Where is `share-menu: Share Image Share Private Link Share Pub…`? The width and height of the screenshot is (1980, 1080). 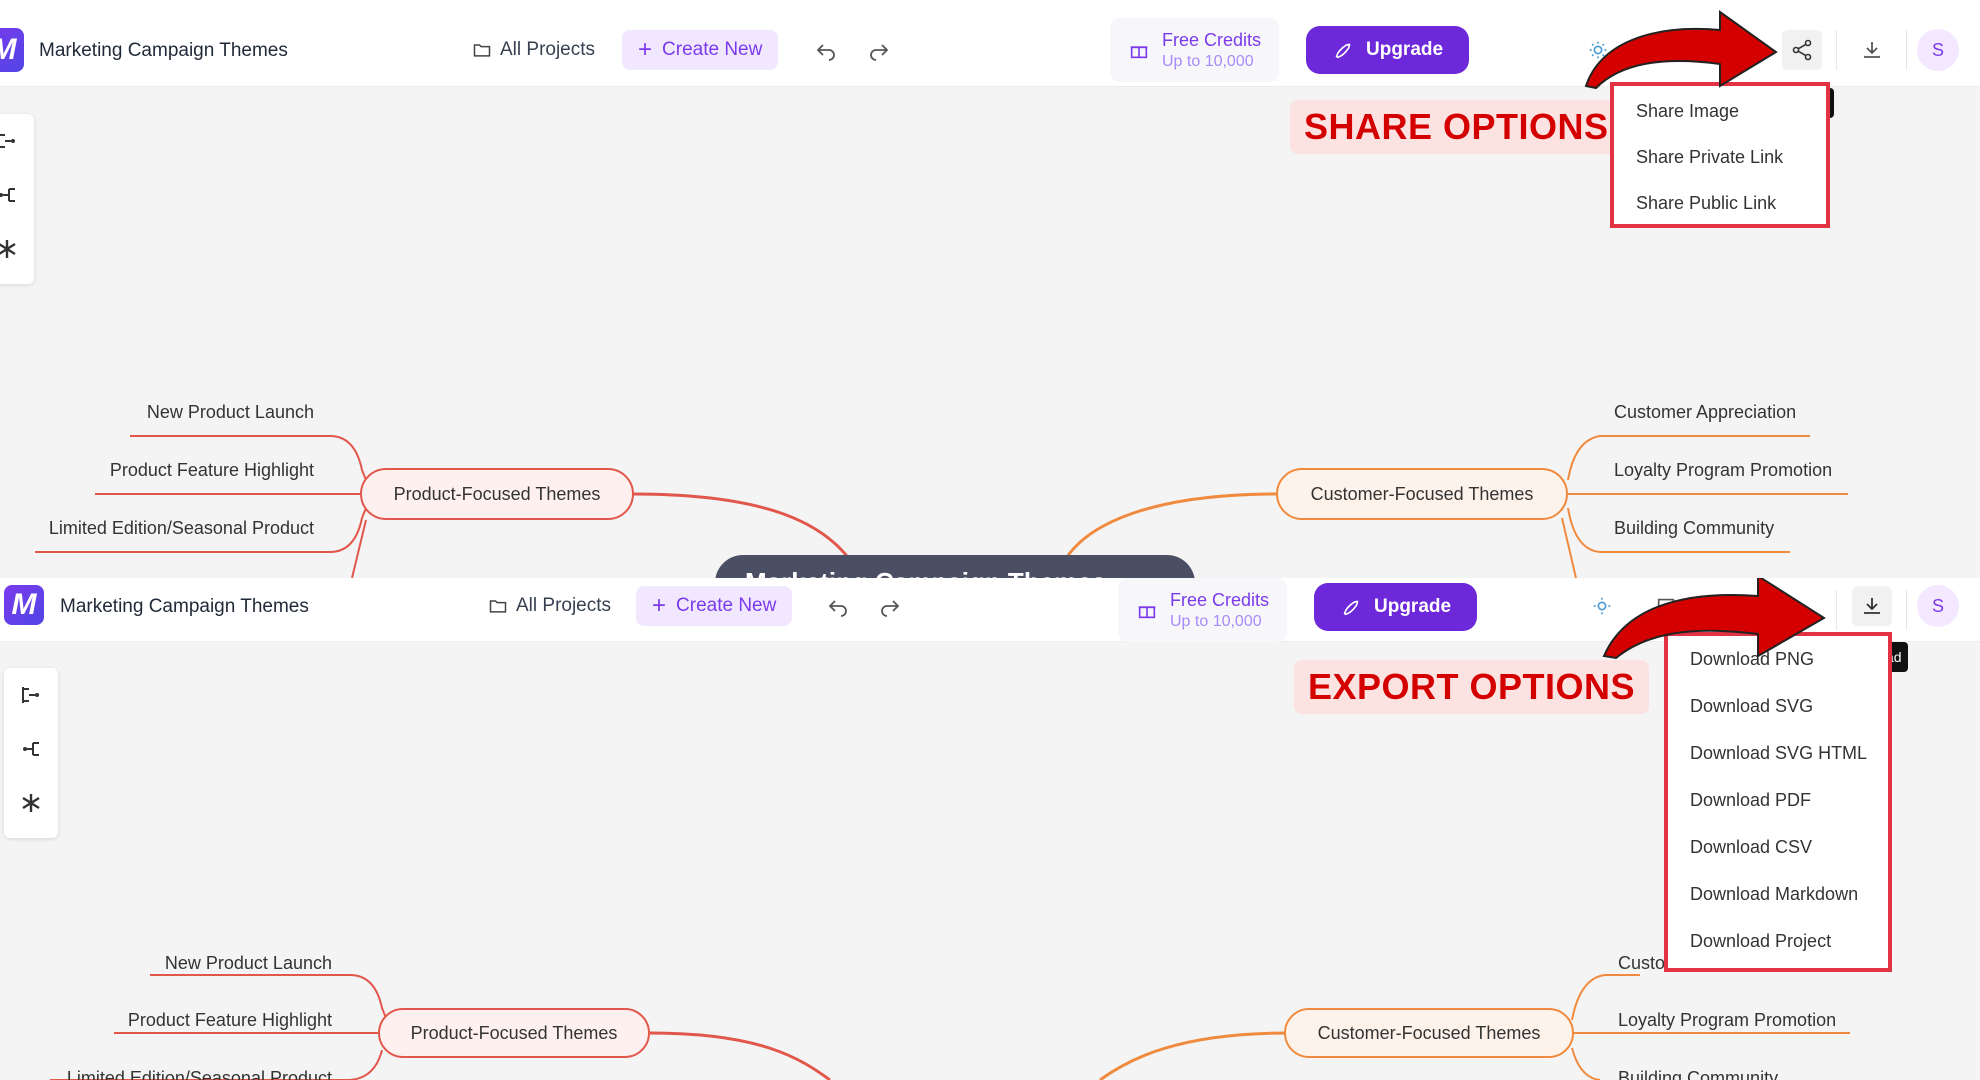
share-menu: Share Image Share Private Link Share Pub… is located at coordinates (1720, 155).